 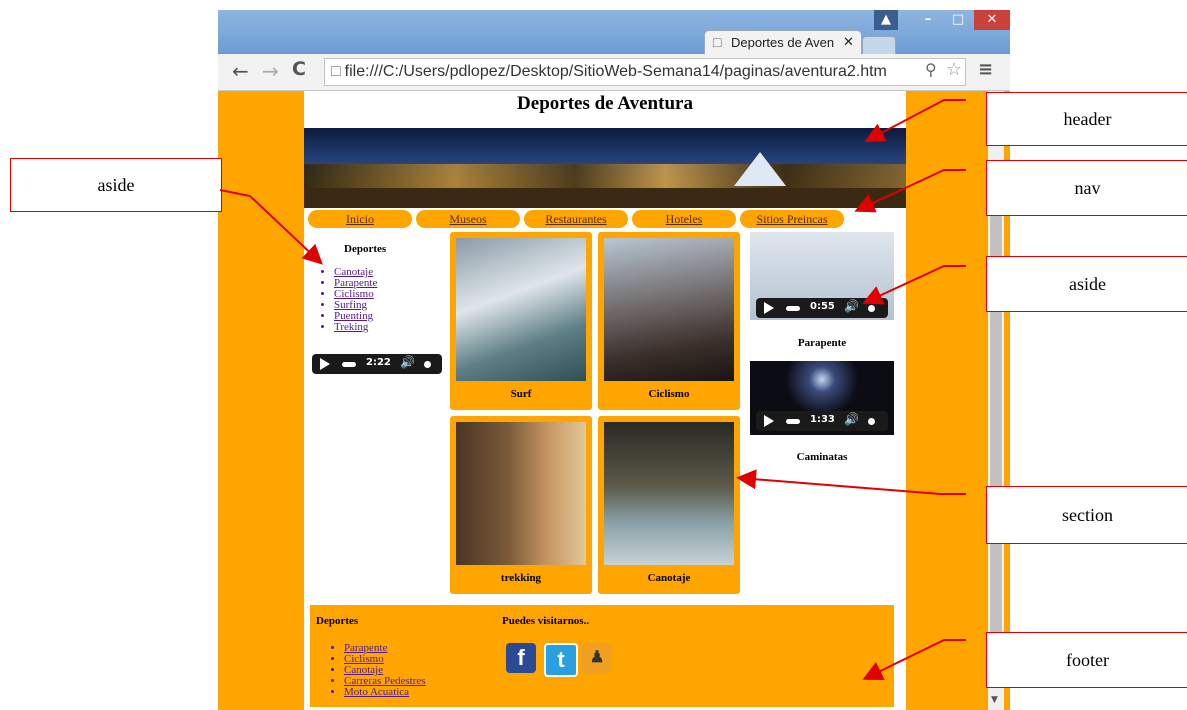 What do you see at coordinates (914, 285) in the screenshot?
I see `arrow-aside-right` at bounding box center [914, 285].